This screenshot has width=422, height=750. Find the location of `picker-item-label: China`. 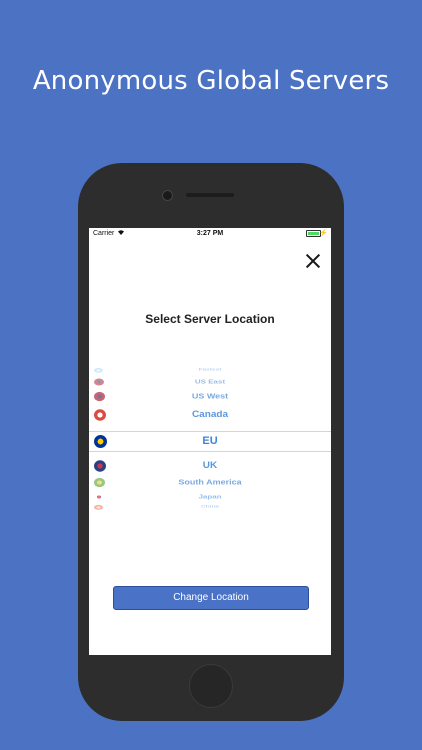

picker-item-label: China is located at coordinates (210, 506).